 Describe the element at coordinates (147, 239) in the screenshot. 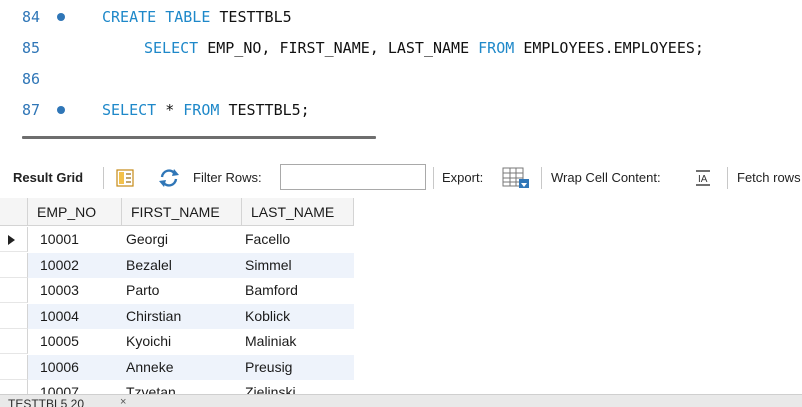

I see `table-cell: Georgi` at that location.